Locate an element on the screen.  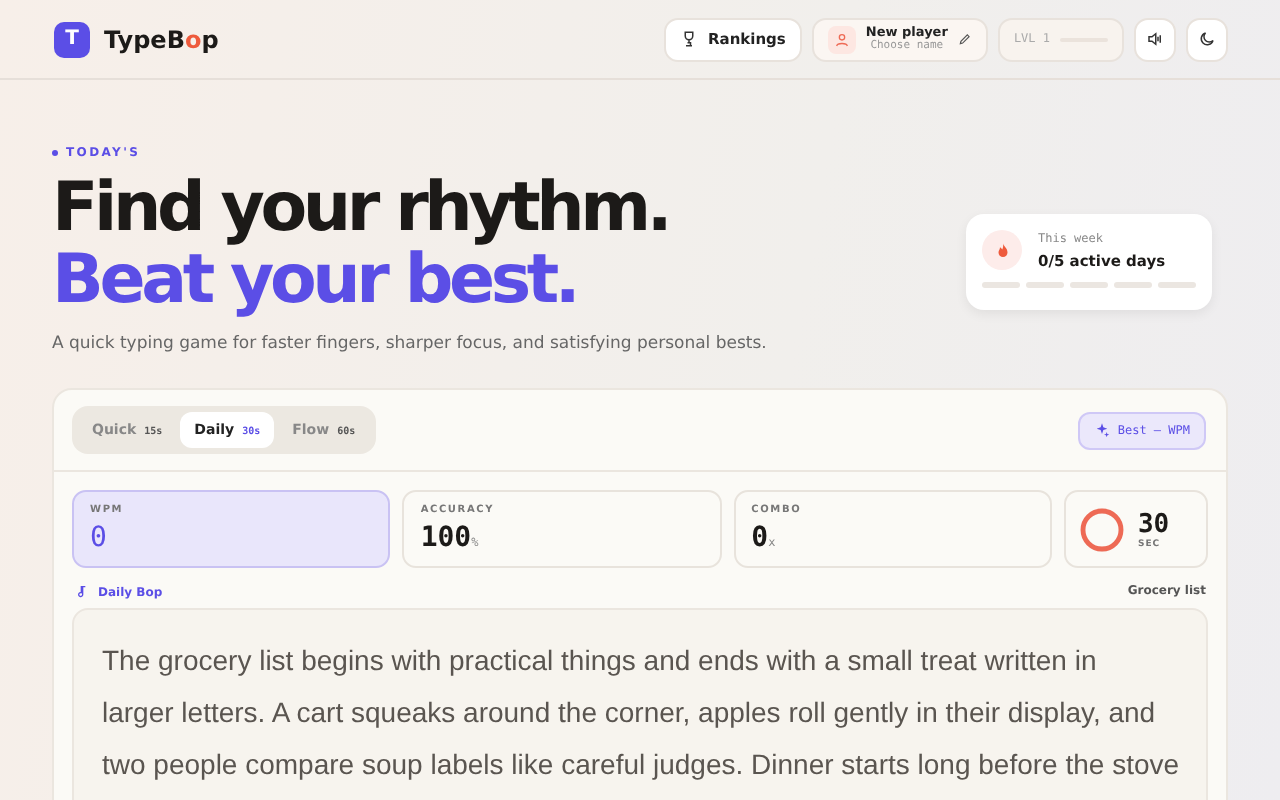
speaker-icon is located at coordinates (1155, 39).